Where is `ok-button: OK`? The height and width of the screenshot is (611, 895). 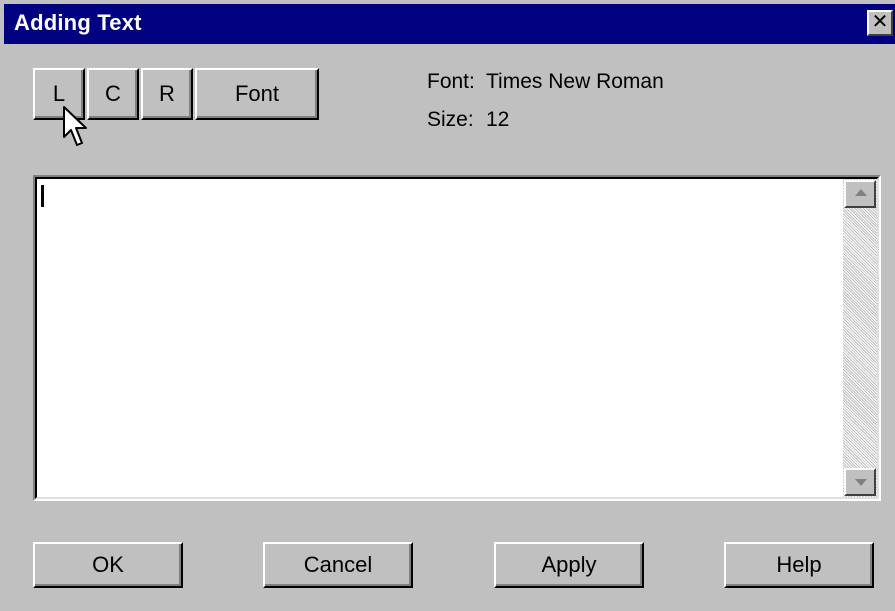 ok-button: OK is located at coordinates (108, 565).